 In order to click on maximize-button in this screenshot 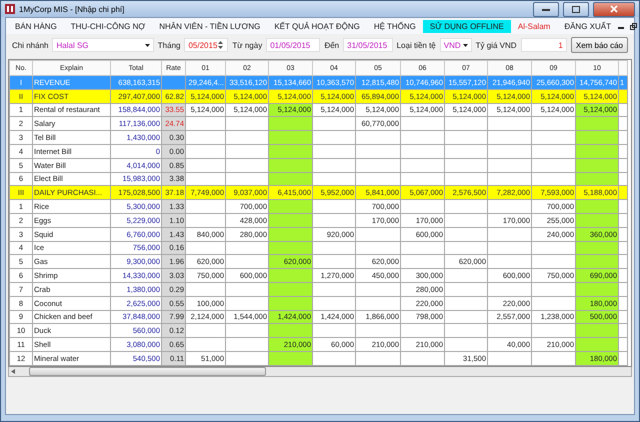, I will do `click(576, 9)`.